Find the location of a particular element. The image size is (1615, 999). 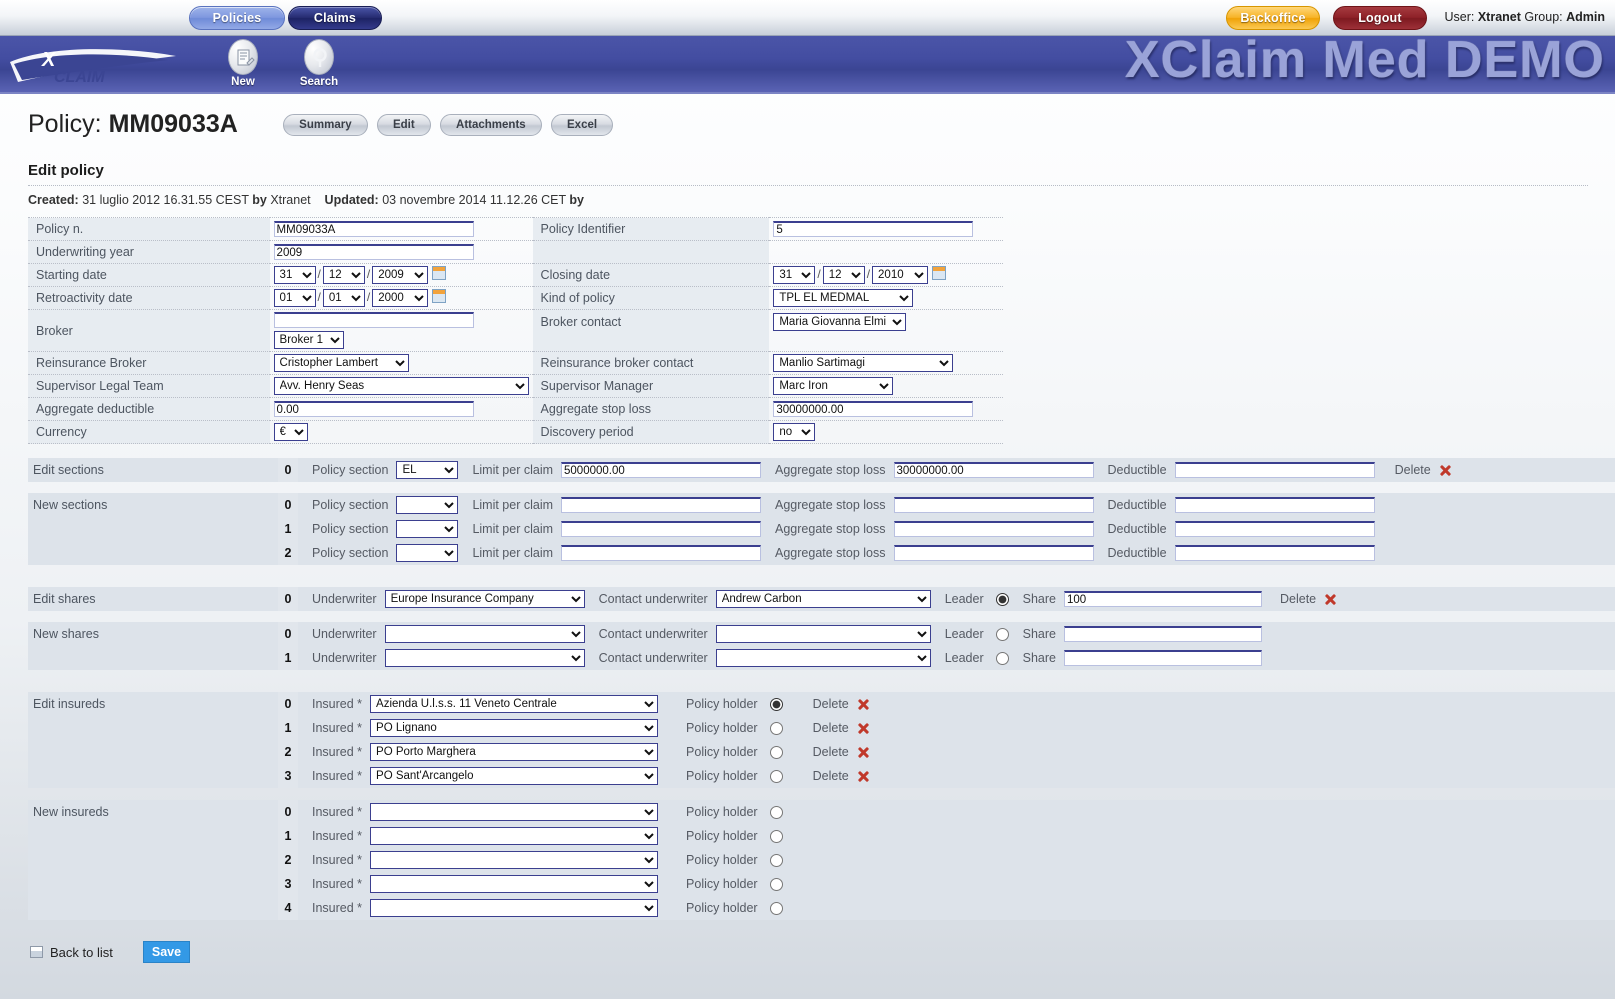

underwriting-year-input is located at coordinates (373, 252).